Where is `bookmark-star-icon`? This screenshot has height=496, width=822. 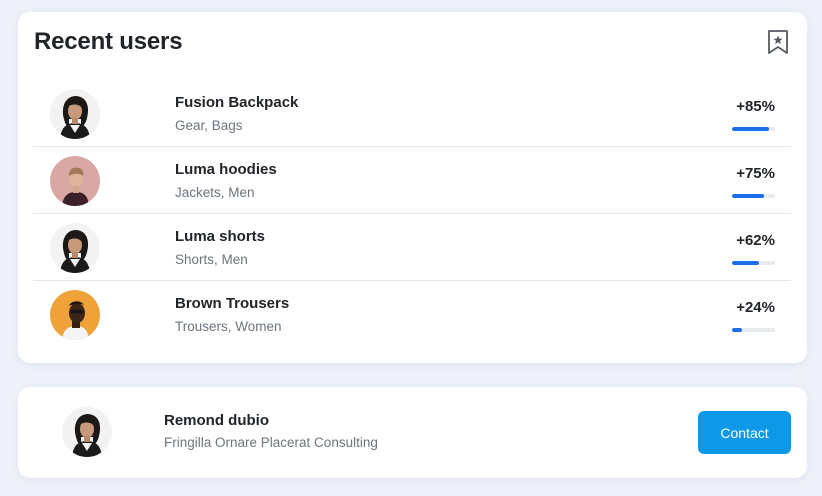 bookmark-star-icon is located at coordinates (778, 42).